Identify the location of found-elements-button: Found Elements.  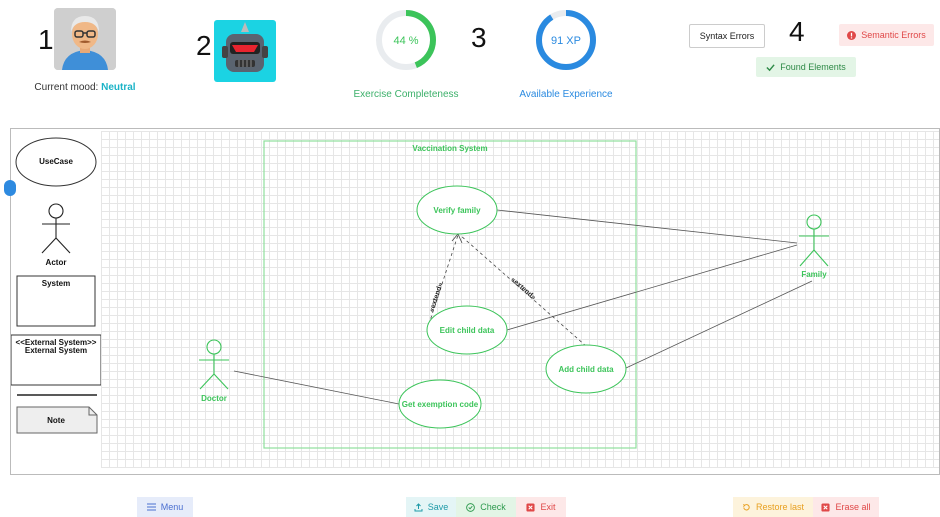
(806, 67).